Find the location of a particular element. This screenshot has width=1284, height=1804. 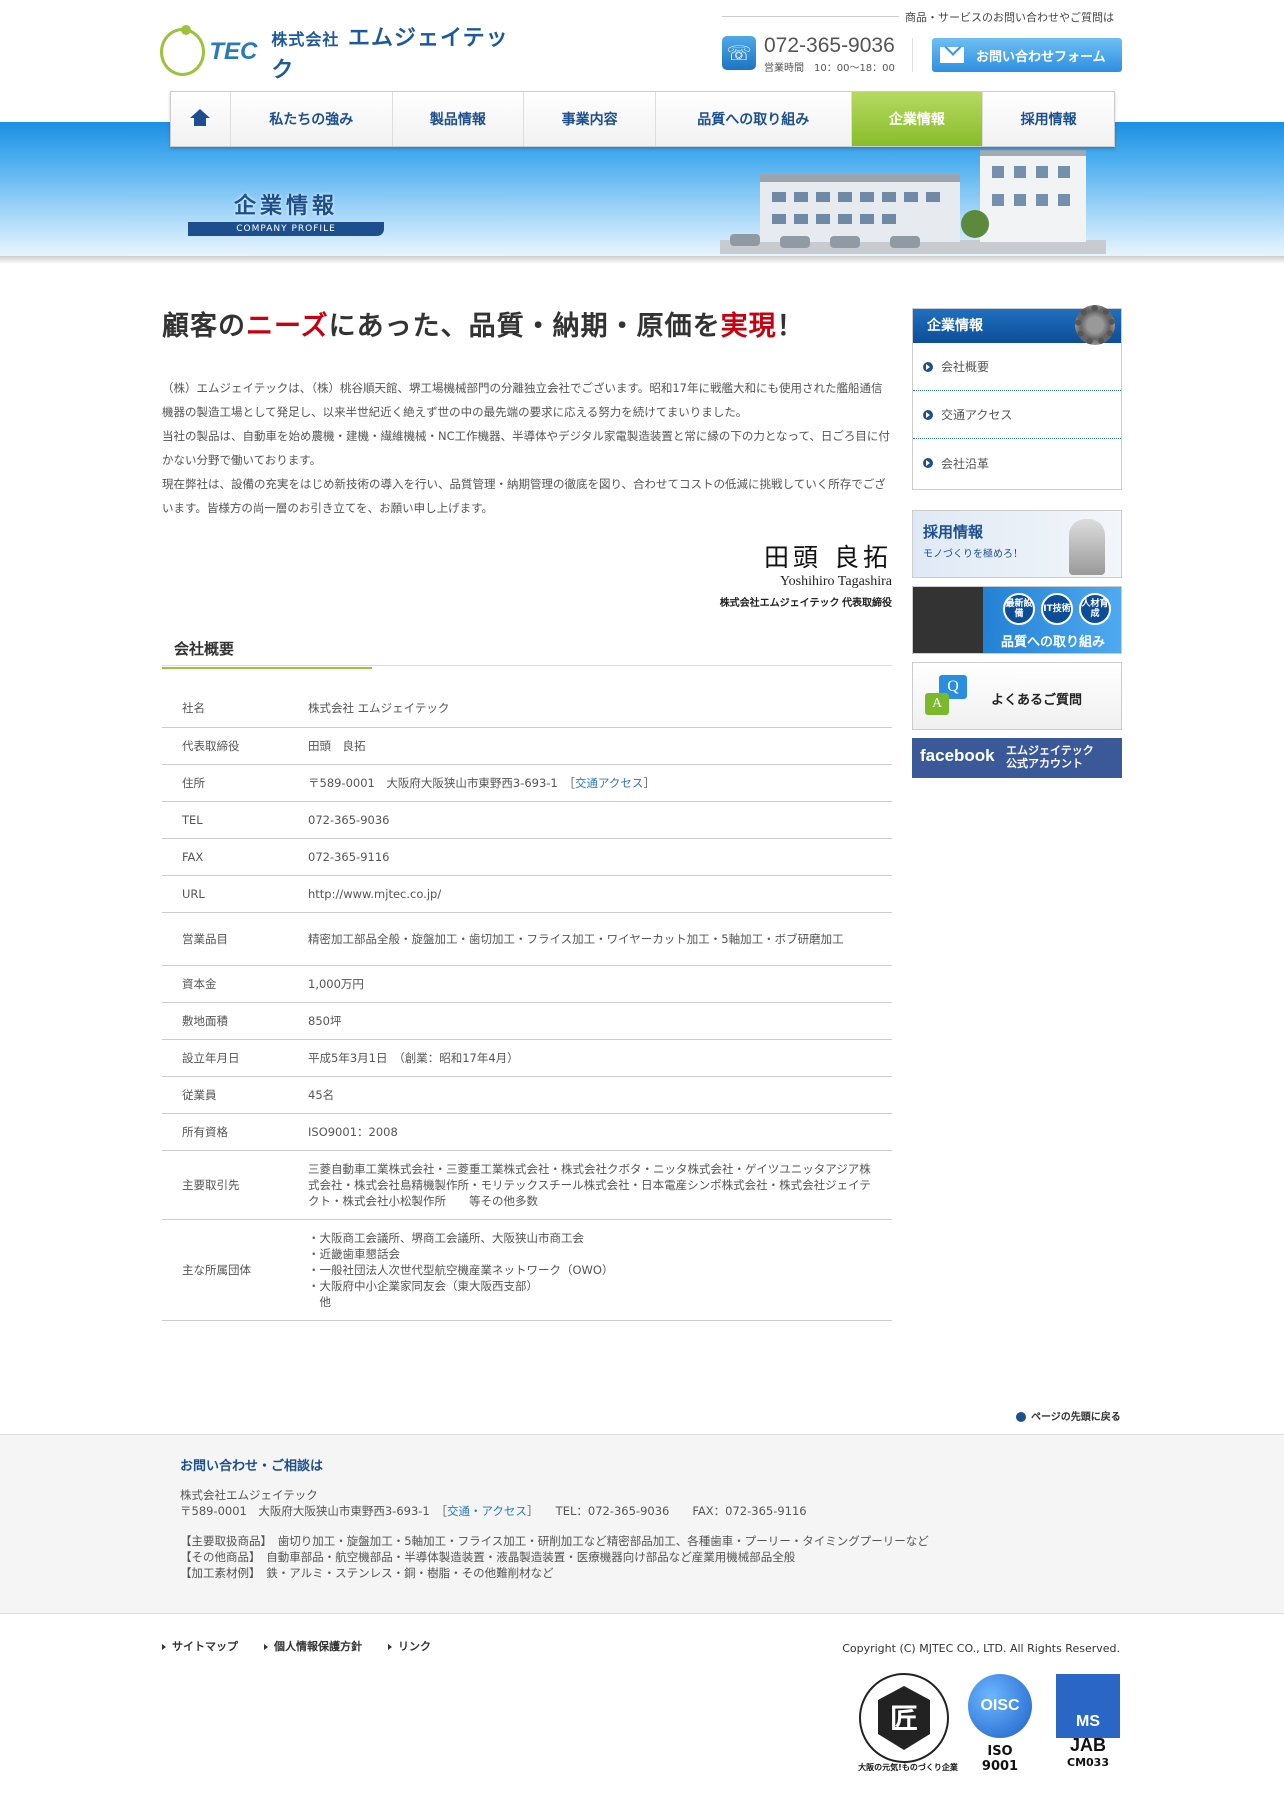

table-row: 従業員 45名 is located at coordinates (527, 1095).